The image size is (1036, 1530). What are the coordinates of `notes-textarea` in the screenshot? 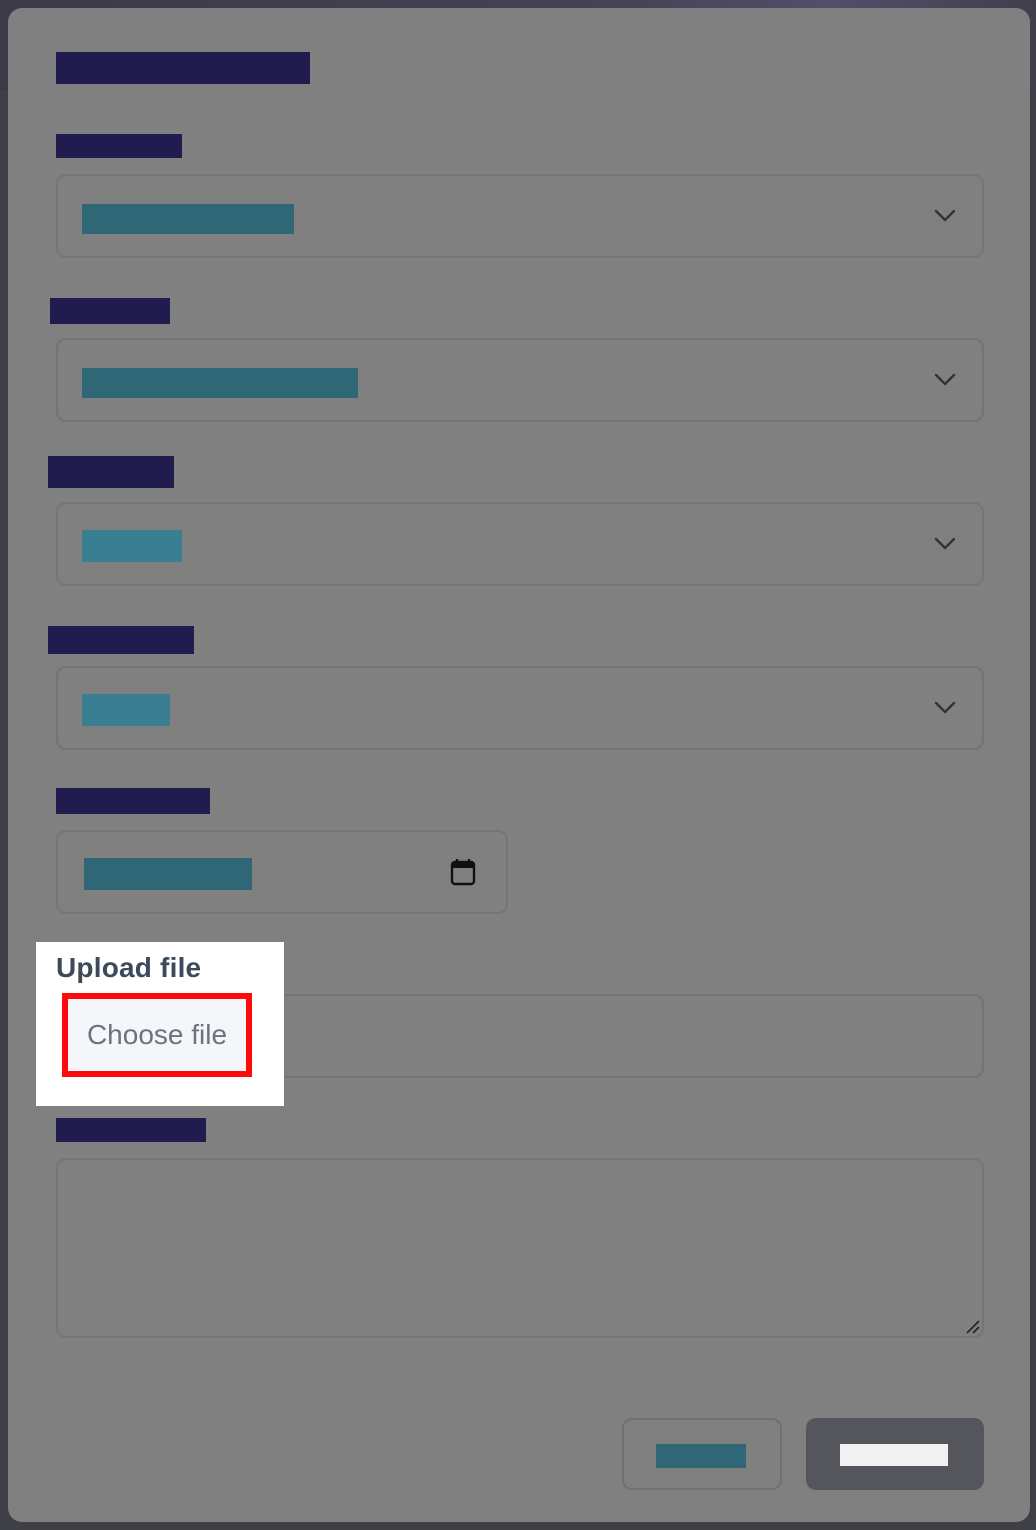 It's located at (520, 1248).